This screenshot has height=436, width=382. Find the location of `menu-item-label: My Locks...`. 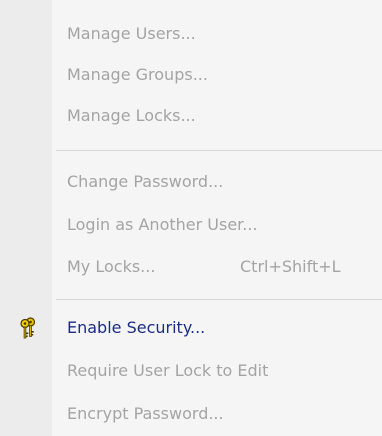

menu-item-label: My Locks... is located at coordinates (111, 266).